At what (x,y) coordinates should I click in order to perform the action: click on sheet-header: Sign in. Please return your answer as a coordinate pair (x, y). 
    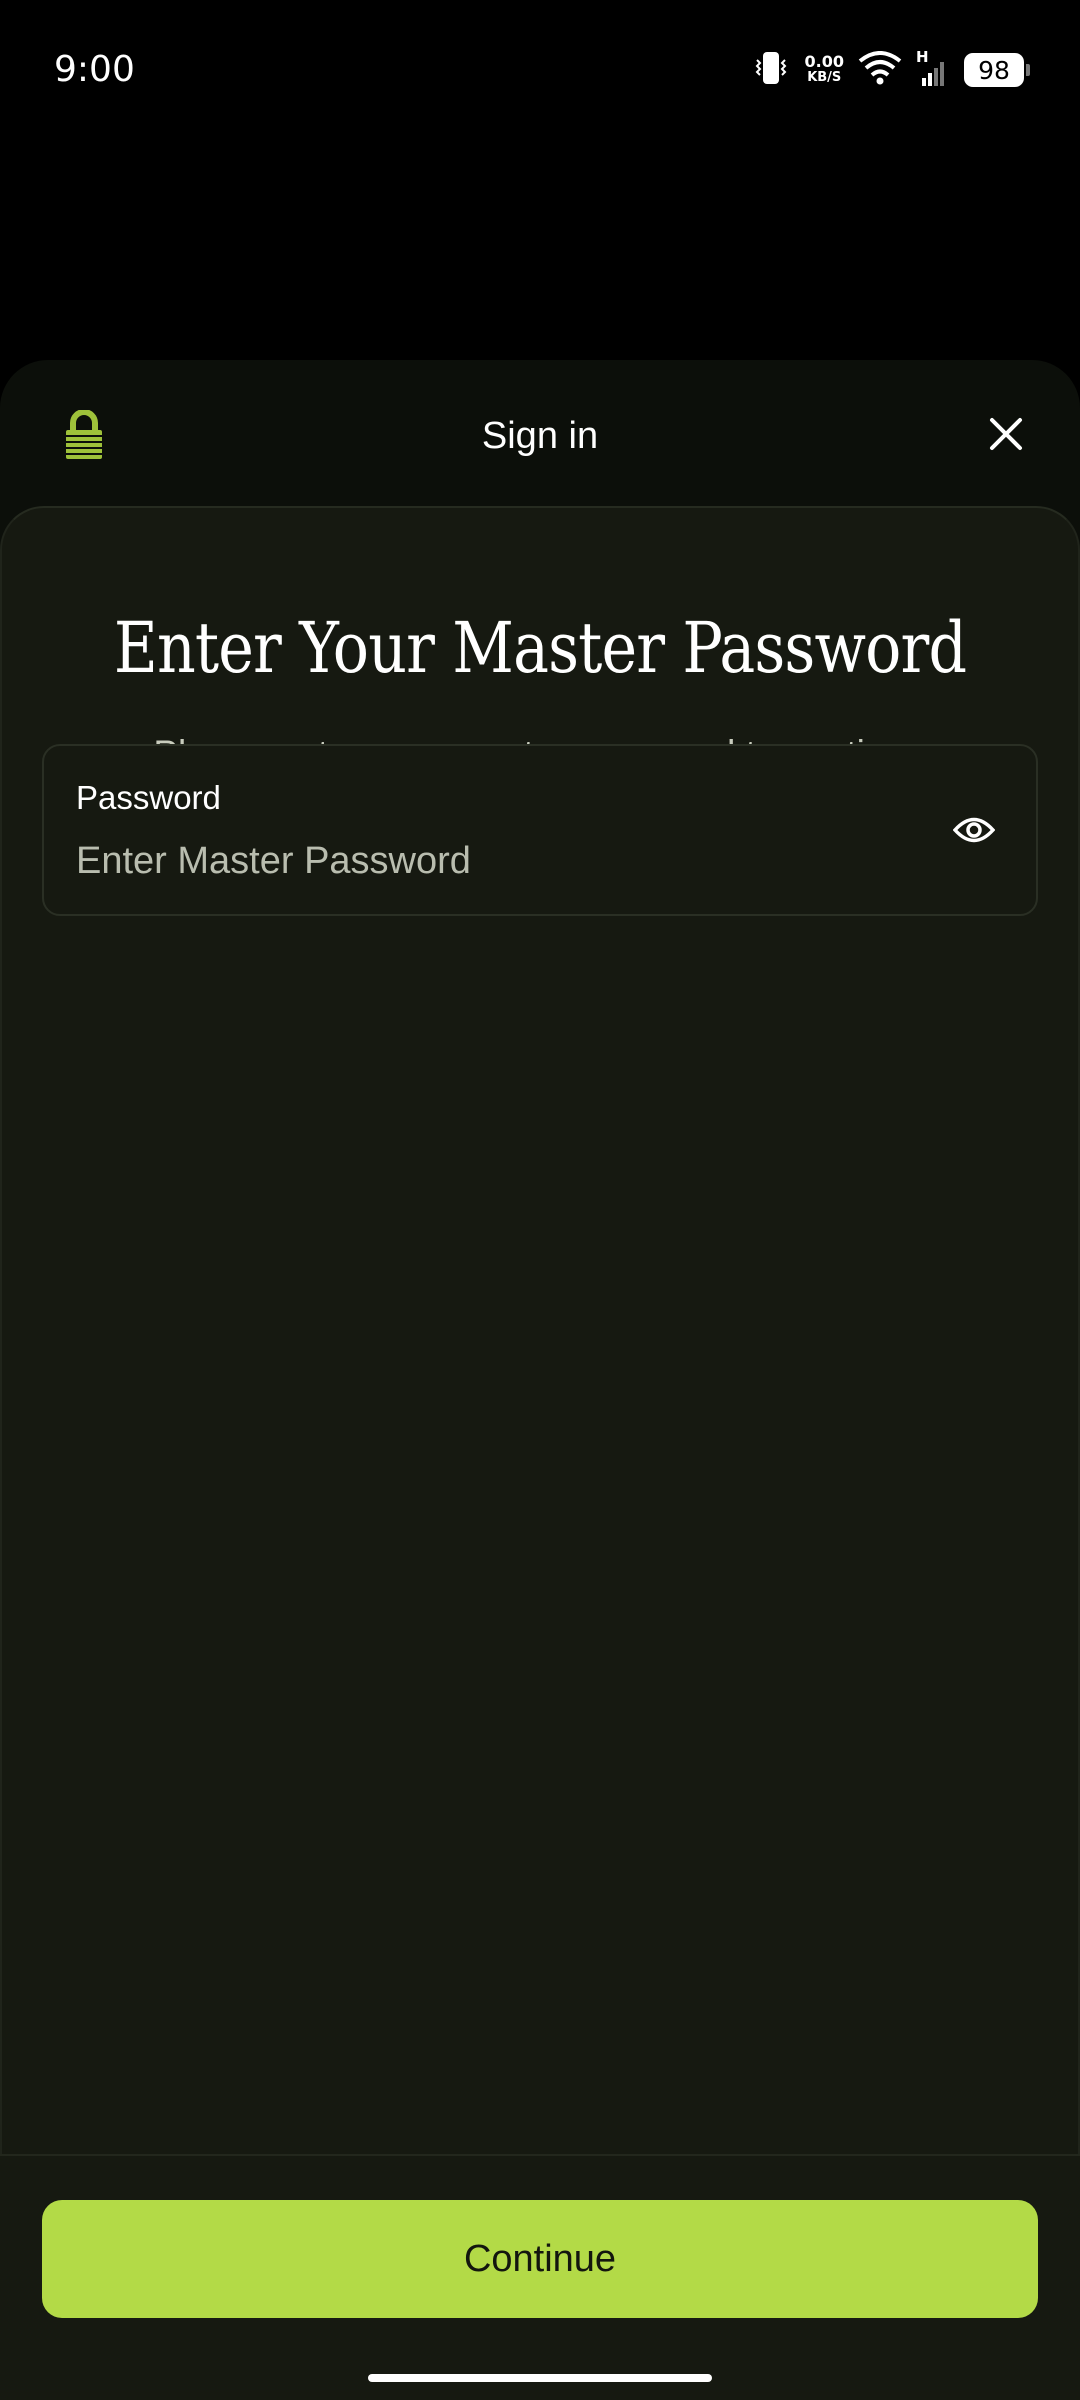
    Looking at the image, I should click on (540, 434).